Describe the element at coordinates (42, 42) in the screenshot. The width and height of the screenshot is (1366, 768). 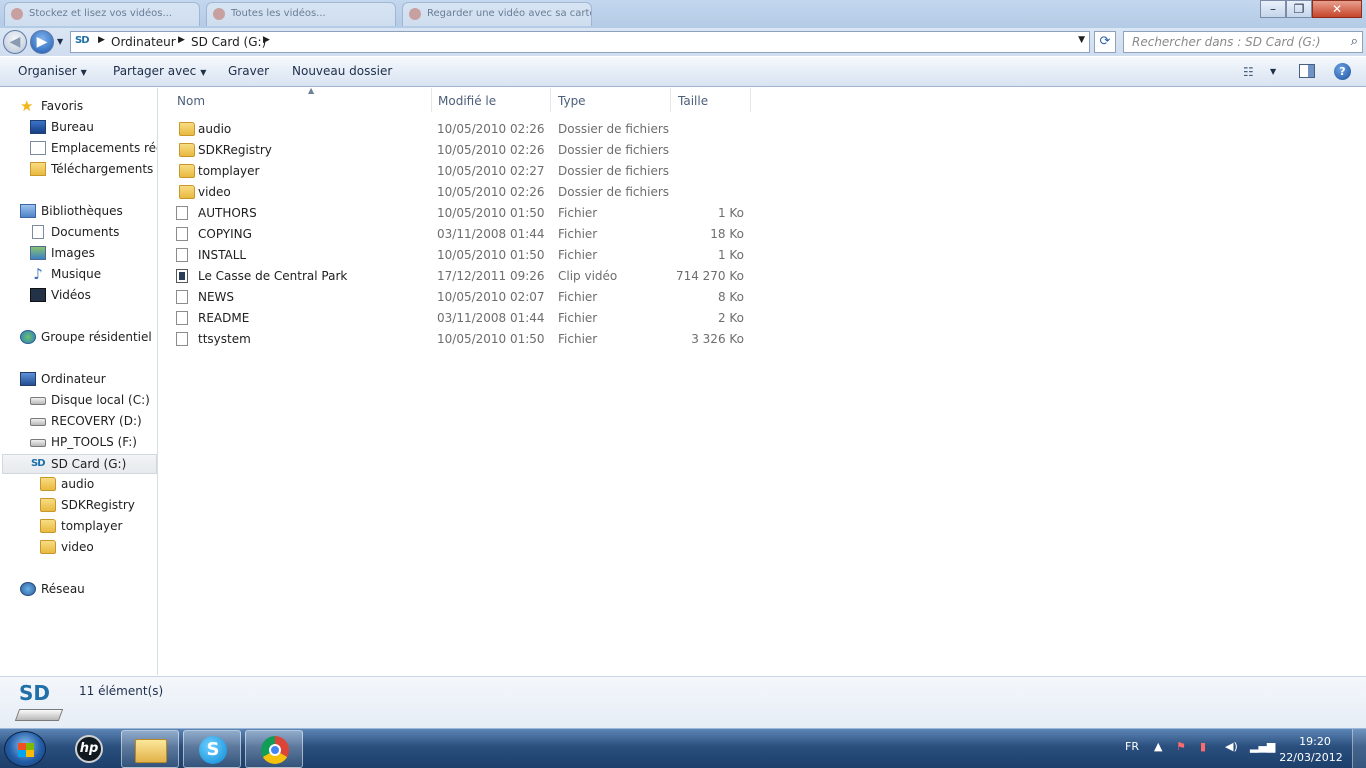
I see `forward-button: ▶` at that location.